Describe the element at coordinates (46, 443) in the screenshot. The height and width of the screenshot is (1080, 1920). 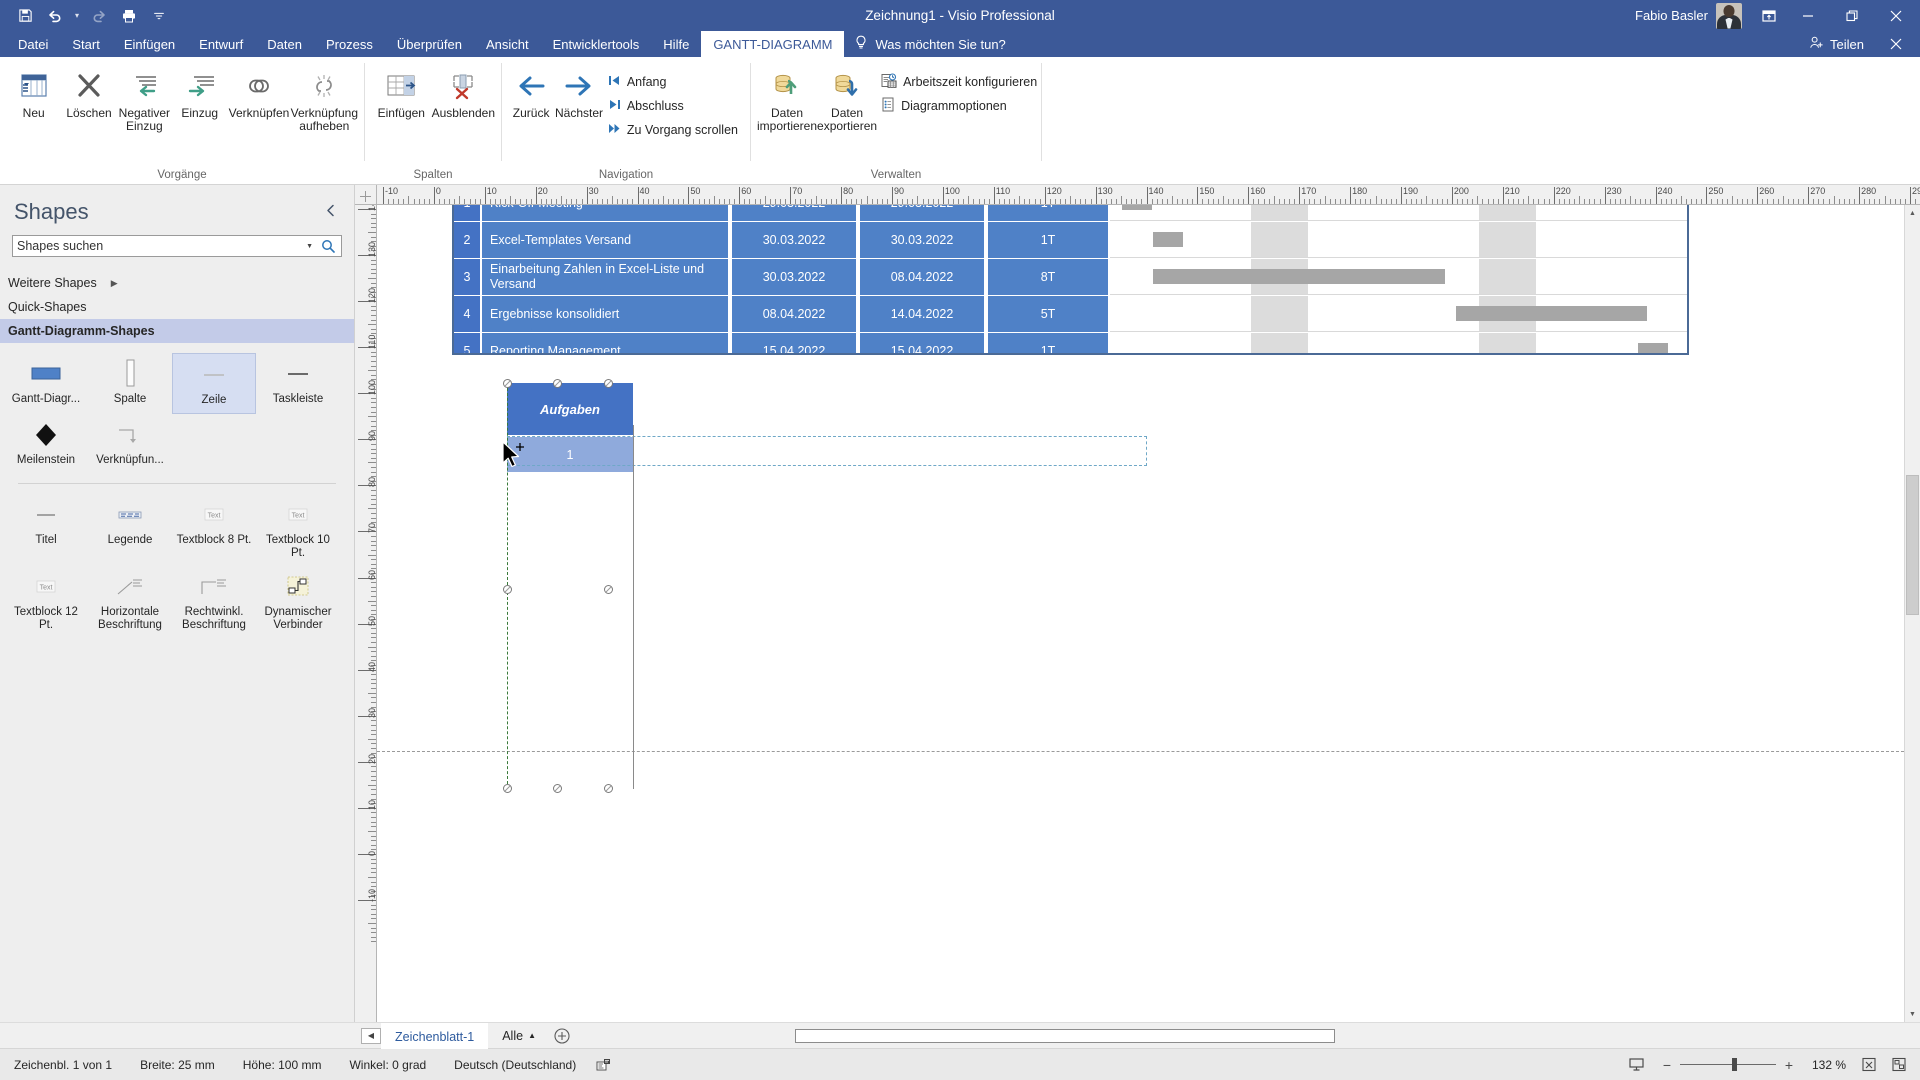
I see `shape-meilenstein: Meilenstein` at that location.